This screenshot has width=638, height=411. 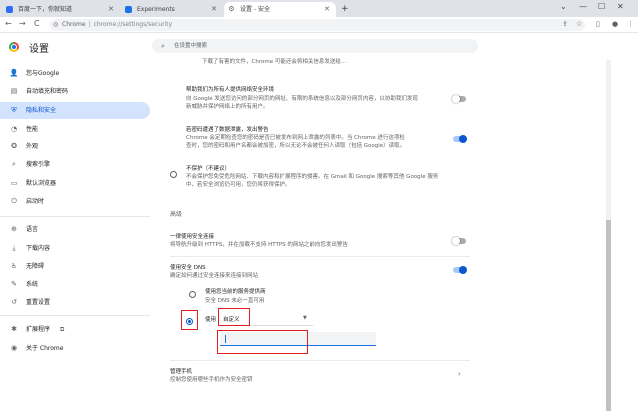 I want to click on menu-icon: ⋮, so click(x=630, y=24).